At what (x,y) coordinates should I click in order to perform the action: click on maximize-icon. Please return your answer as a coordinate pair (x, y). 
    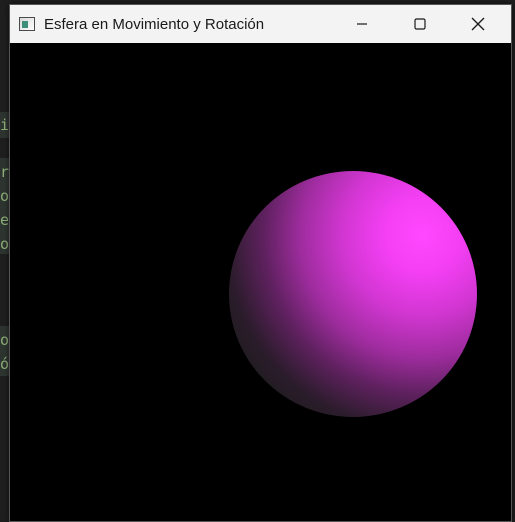
    Looking at the image, I should click on (420, 24).